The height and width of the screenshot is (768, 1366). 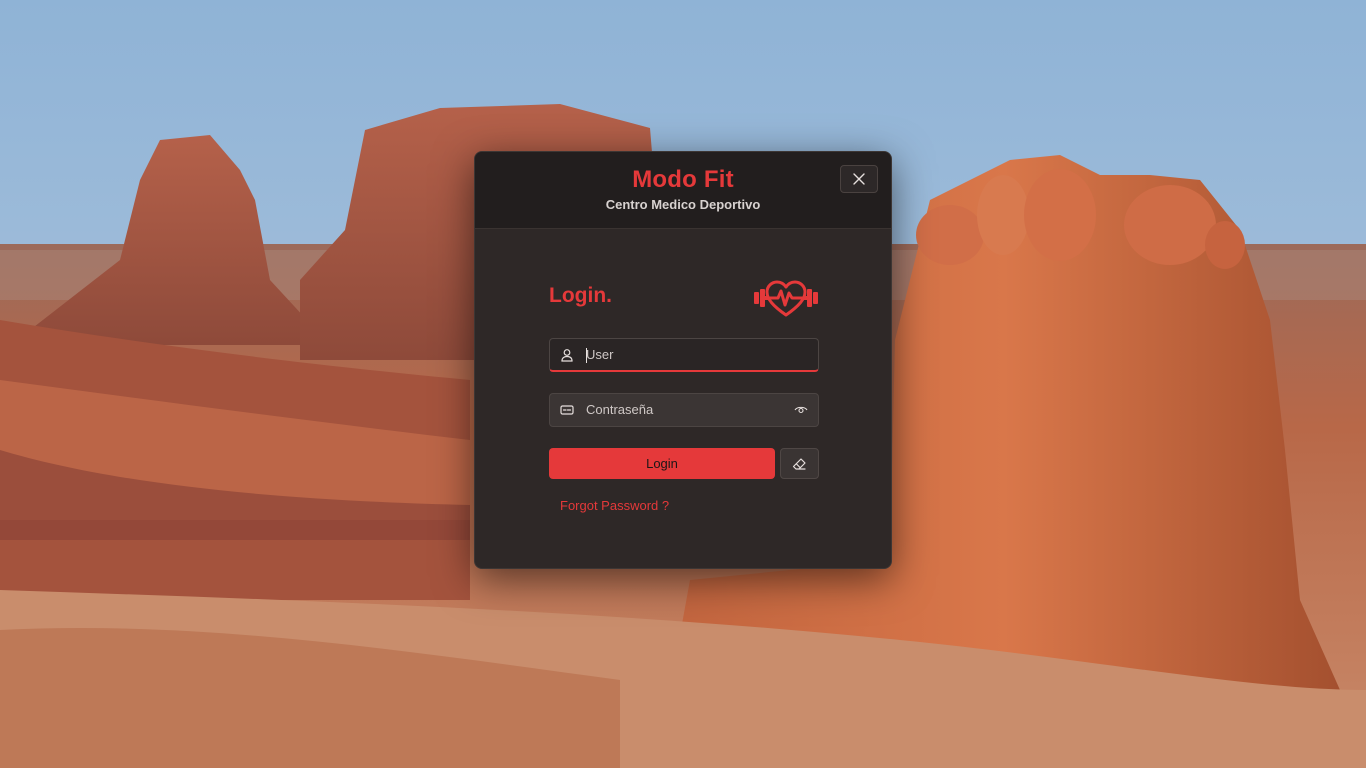 I want to click on password-icon, so click(x=567, y=410).